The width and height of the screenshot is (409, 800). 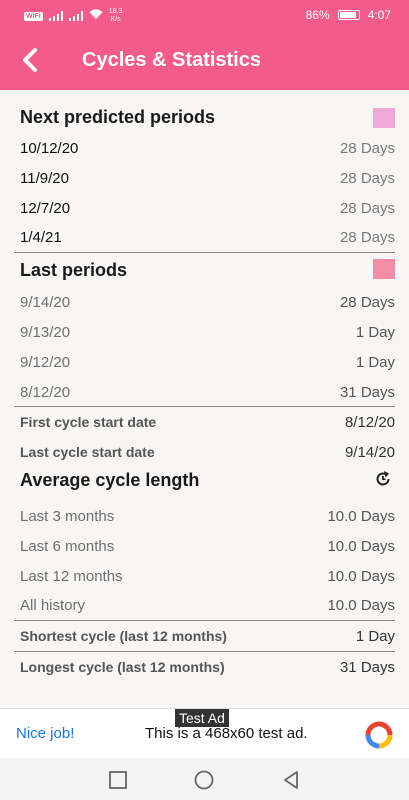 What do you see at coordinates (115, 19) in the screenshot?
I see `network-speed-unit: K/s` at bounding box center [115, 19].